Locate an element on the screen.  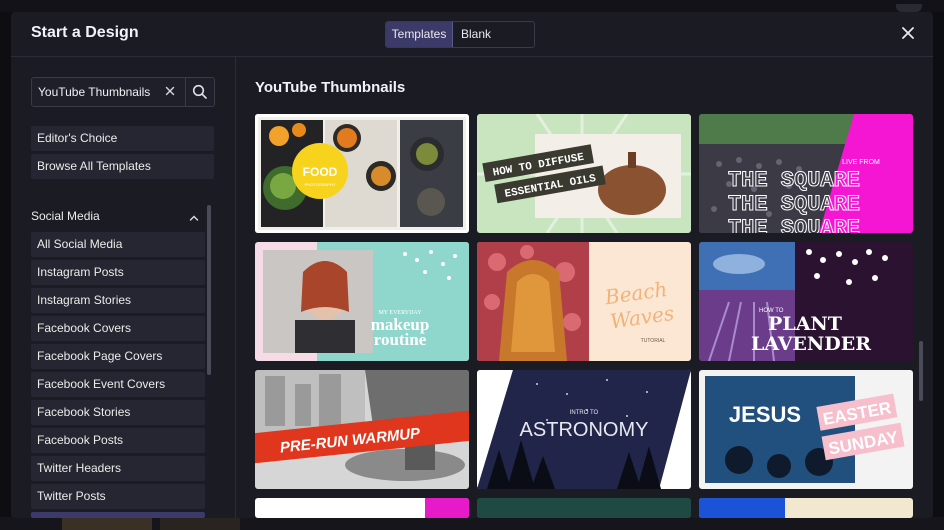
template-card-makeup: MY EVERYDAY makeup routine is located at coordinates (362, 301).